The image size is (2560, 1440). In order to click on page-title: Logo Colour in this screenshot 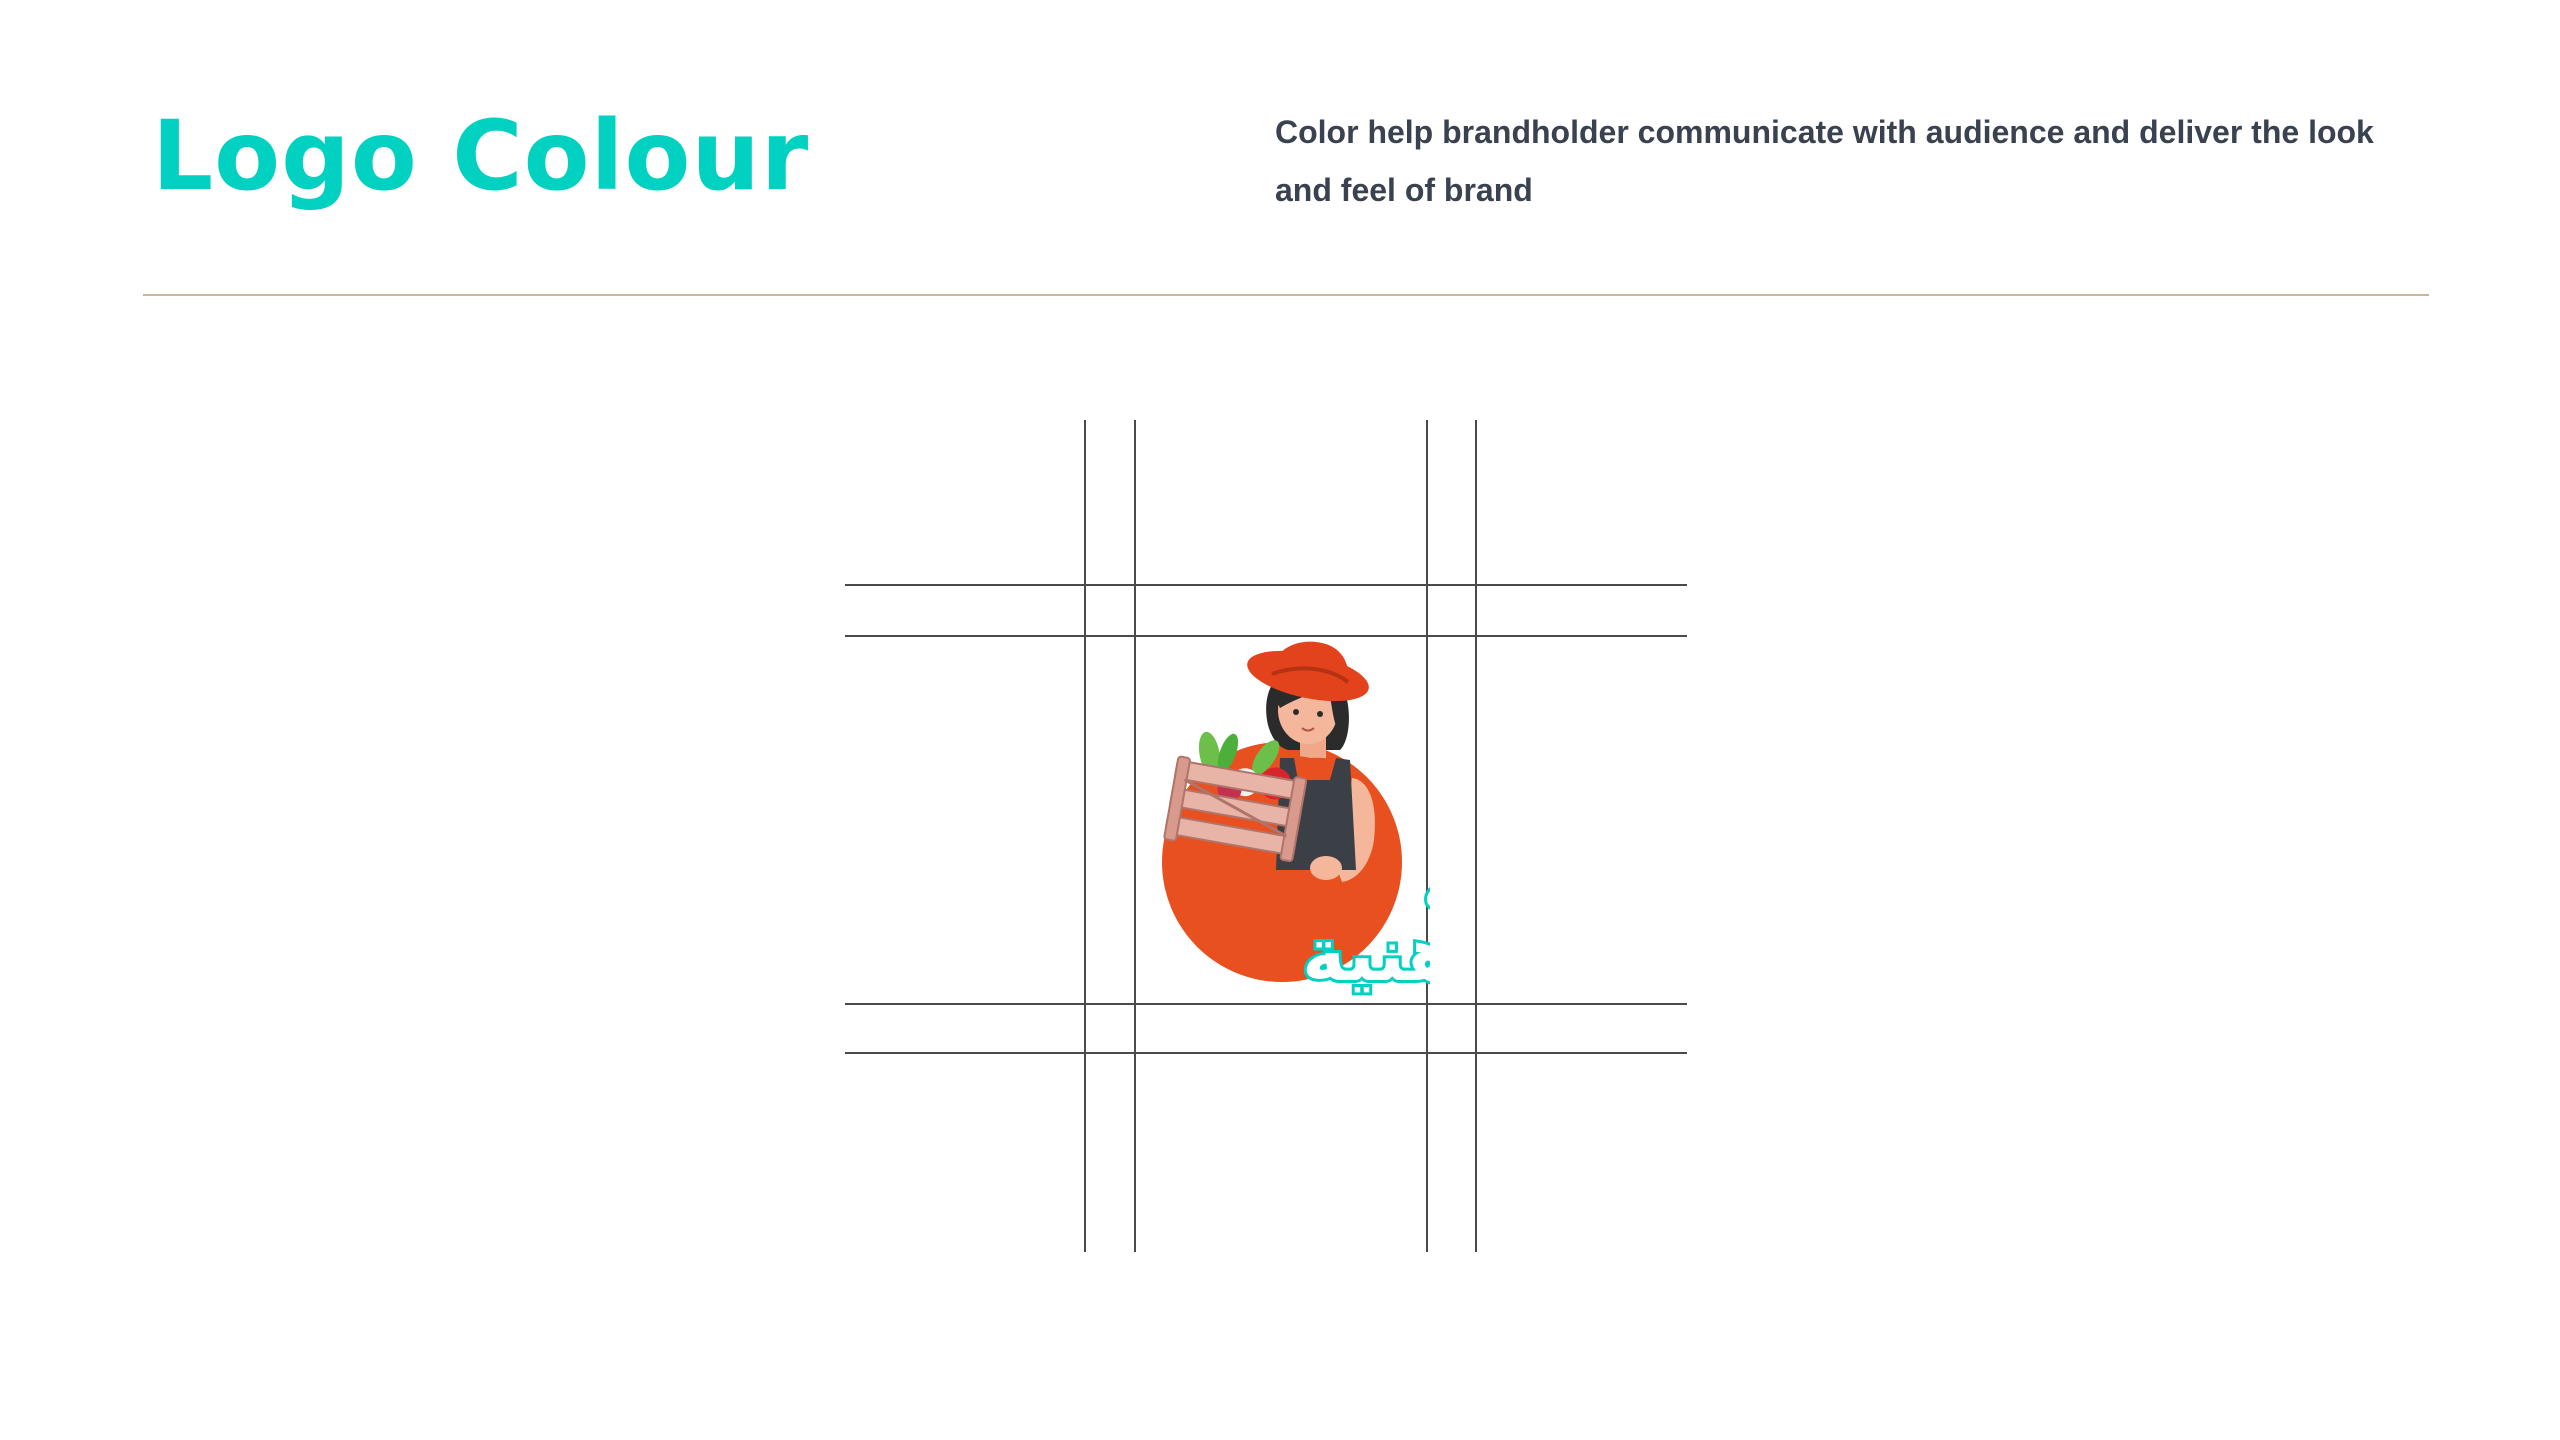, I will do `click(481, 156)`.